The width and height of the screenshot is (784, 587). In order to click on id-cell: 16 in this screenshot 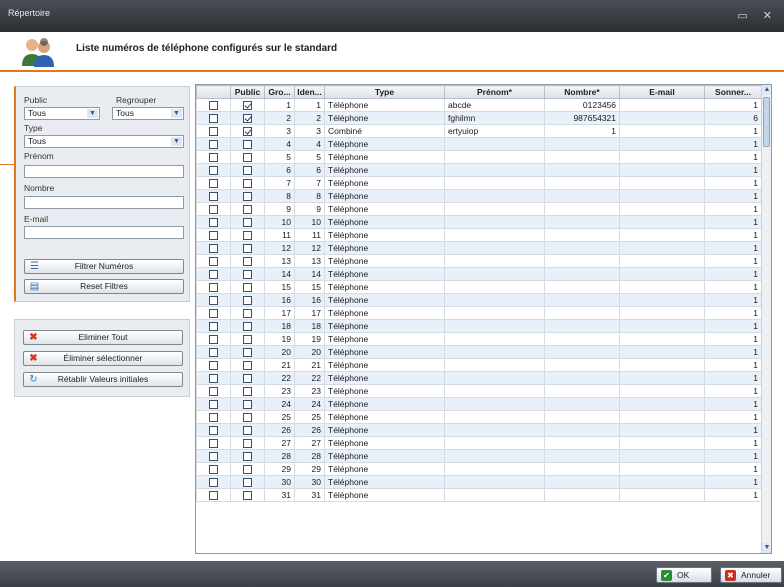, I will do `click(309, 300)`.